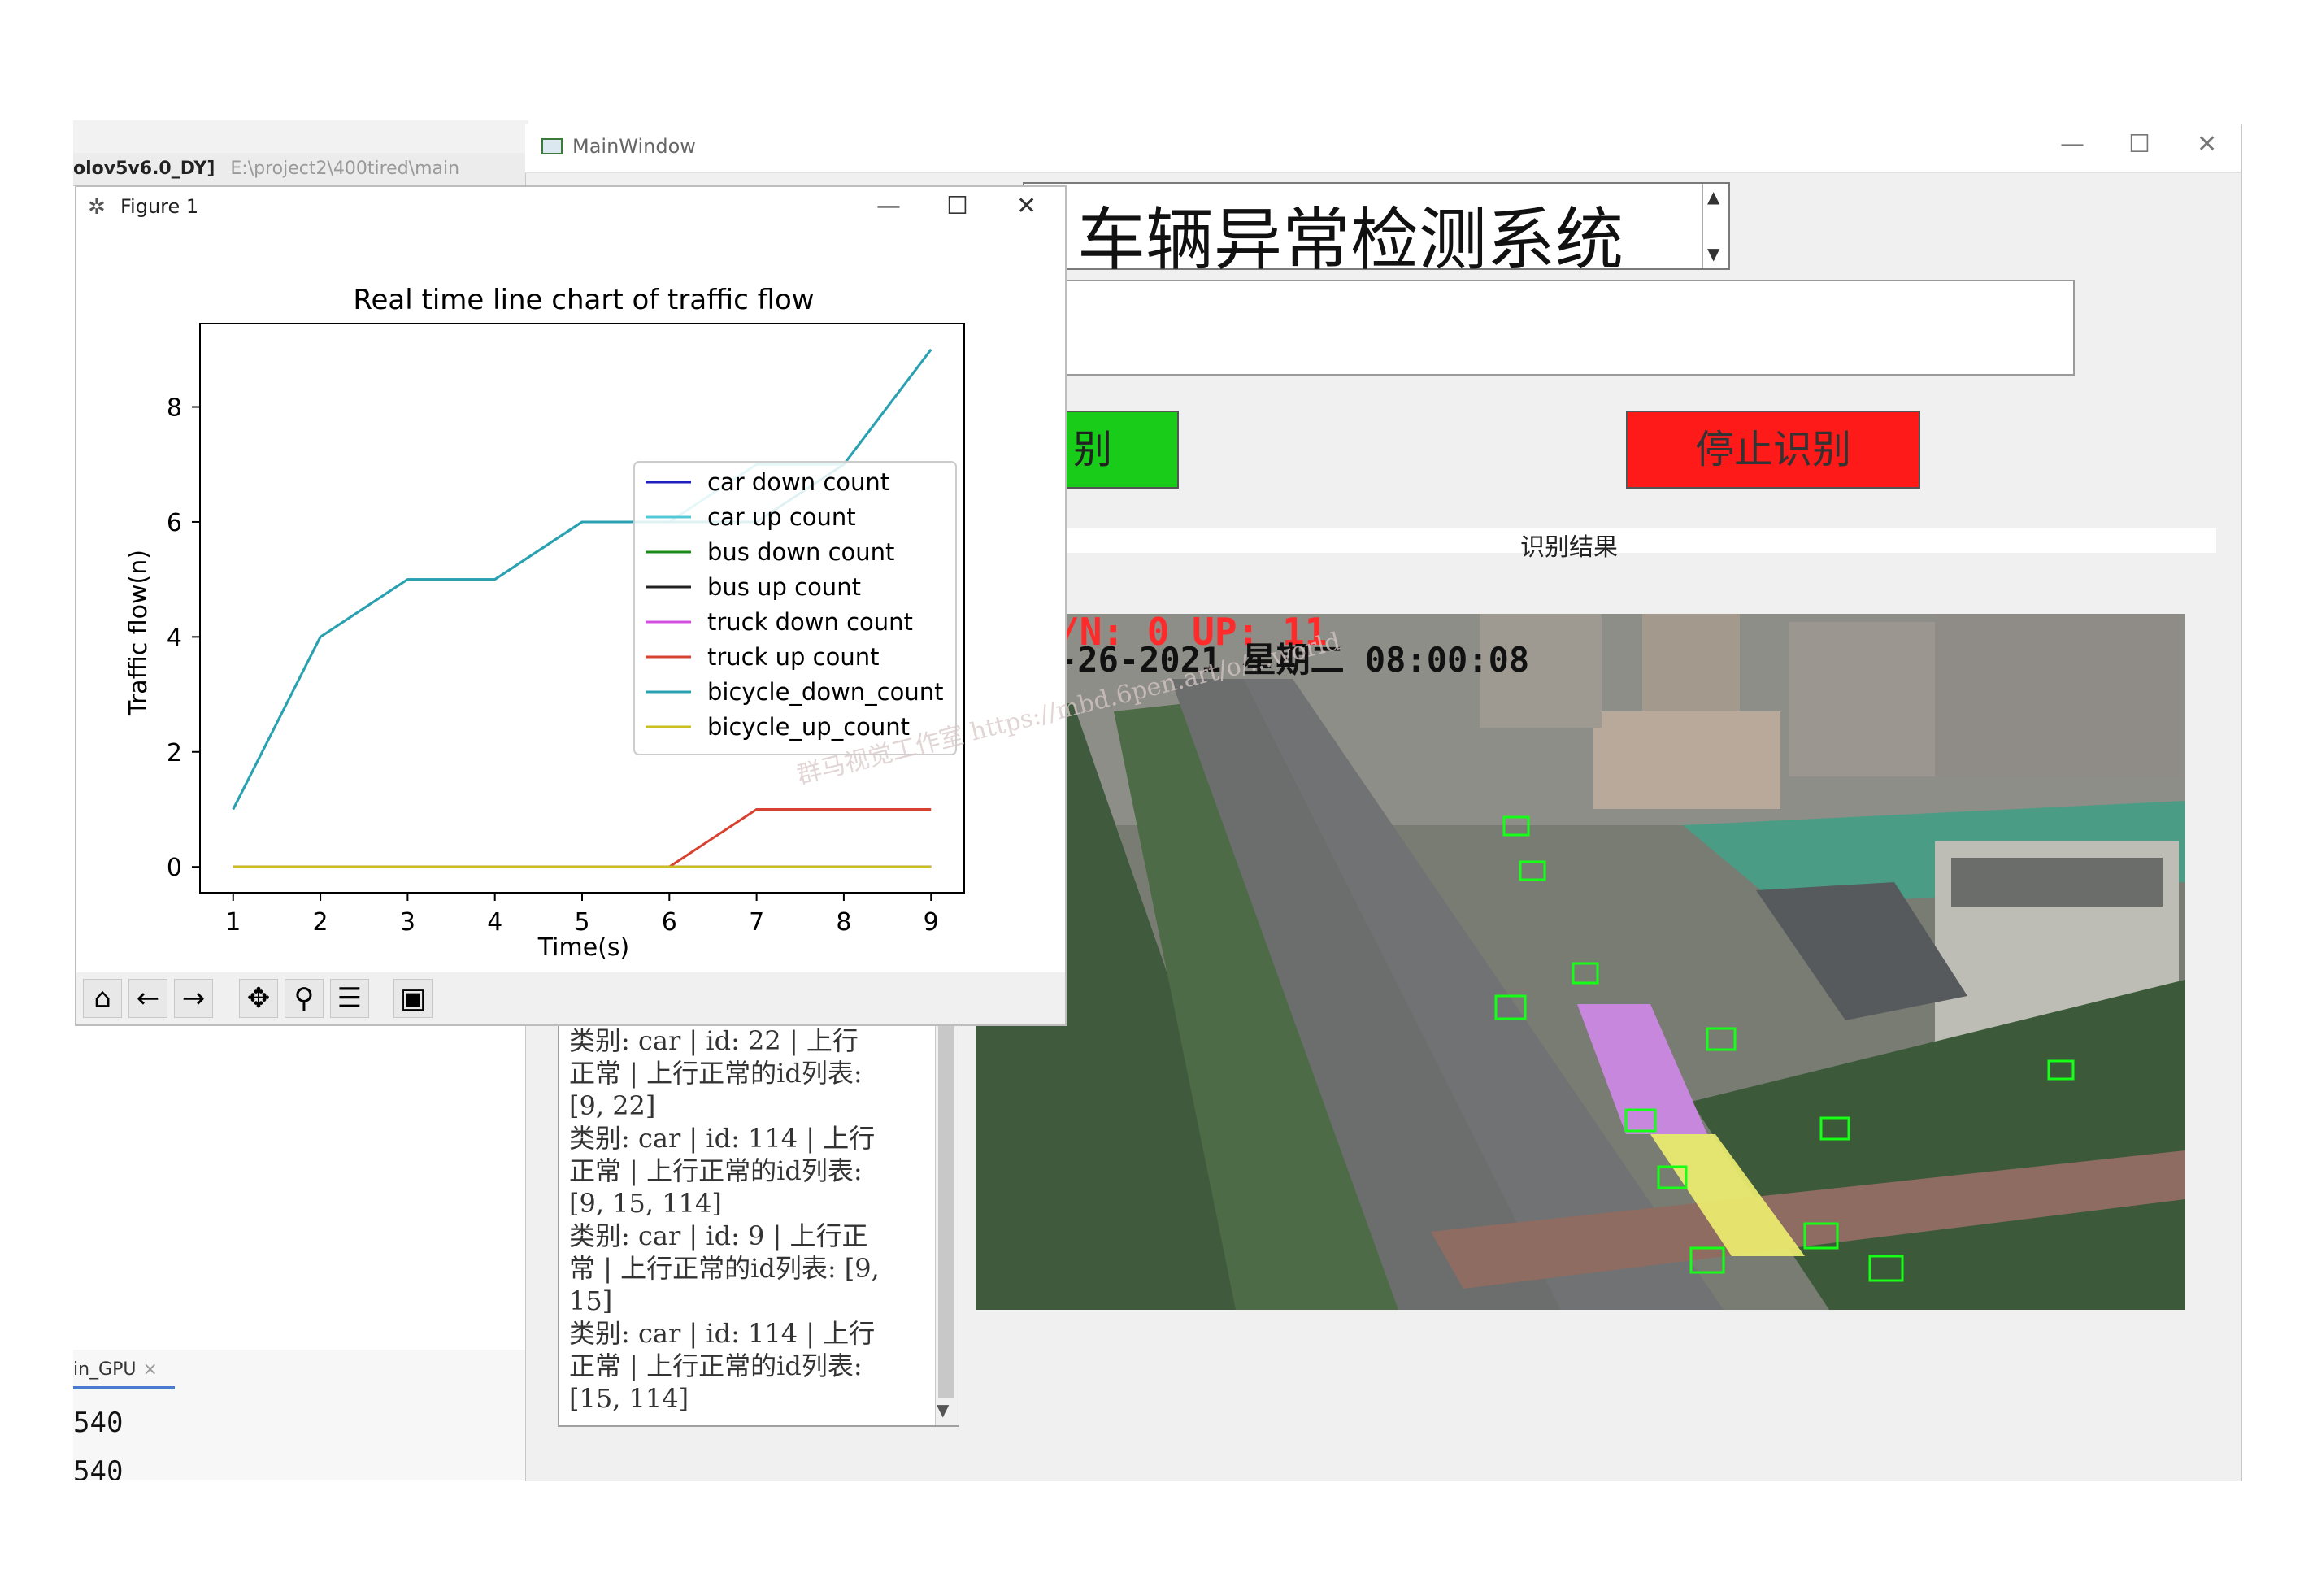 The height and width of the screenshot is (1596, 2304). What do you see at coordinates (320, 922) in the screenshot?
I see `x-tick-label: 2` at bounding box center [320, 922].